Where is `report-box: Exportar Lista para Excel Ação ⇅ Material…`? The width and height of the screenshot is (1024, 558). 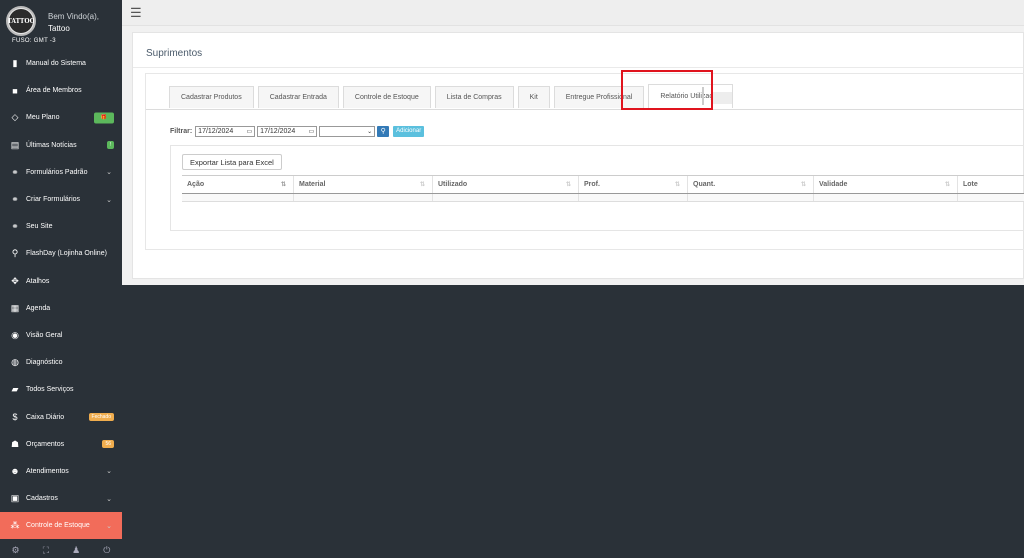 report-box: Exportar Lista para Excel Ação ⇅ Material… is located at coordinates (597, 188).